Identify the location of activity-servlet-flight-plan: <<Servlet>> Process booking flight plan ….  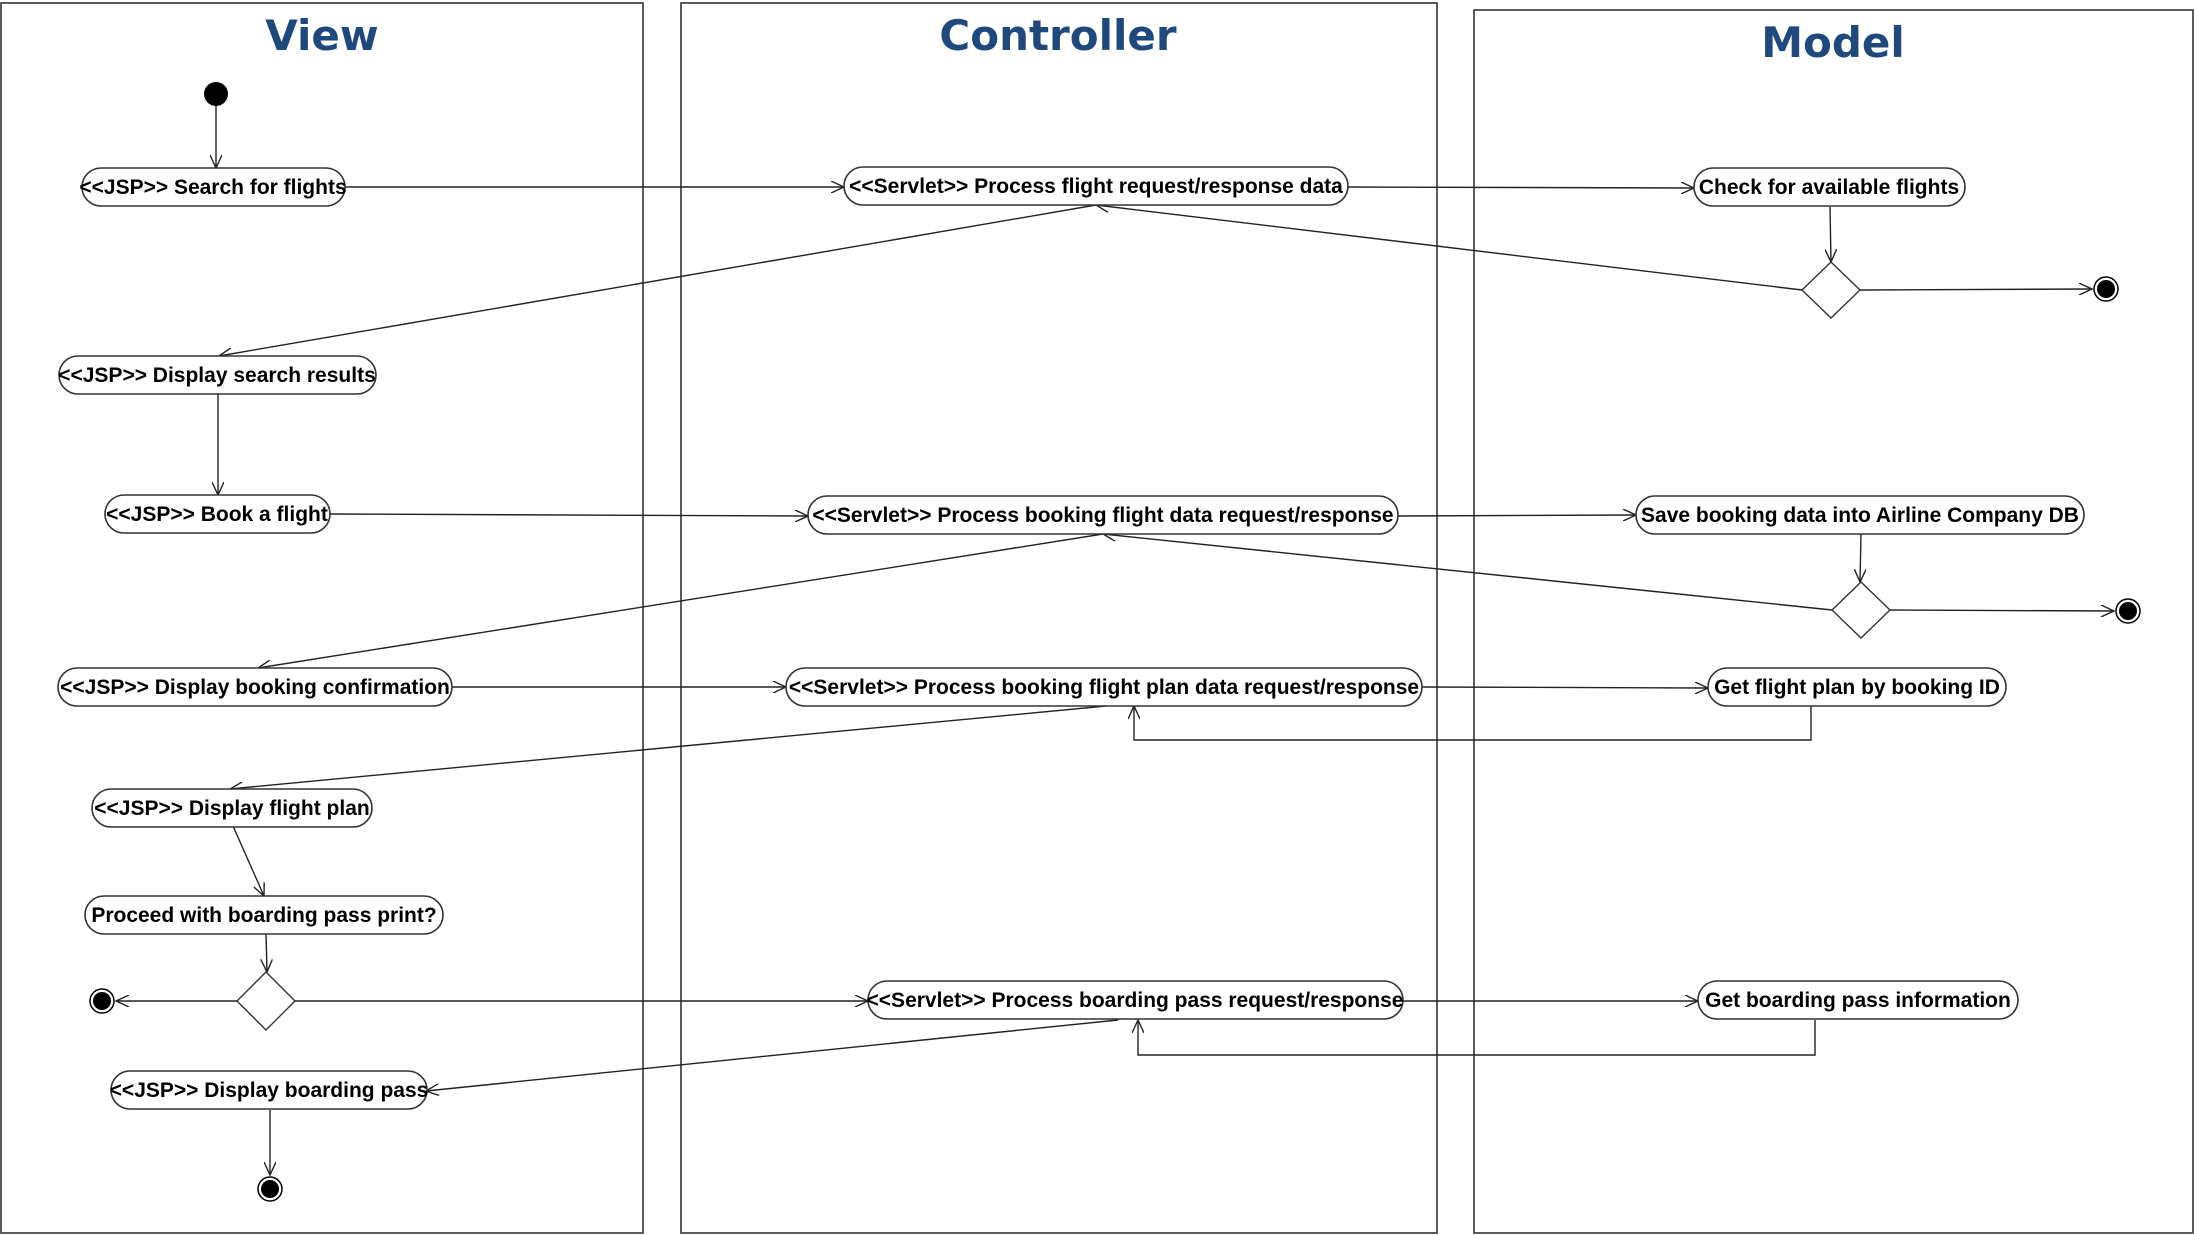
(1104, 687).